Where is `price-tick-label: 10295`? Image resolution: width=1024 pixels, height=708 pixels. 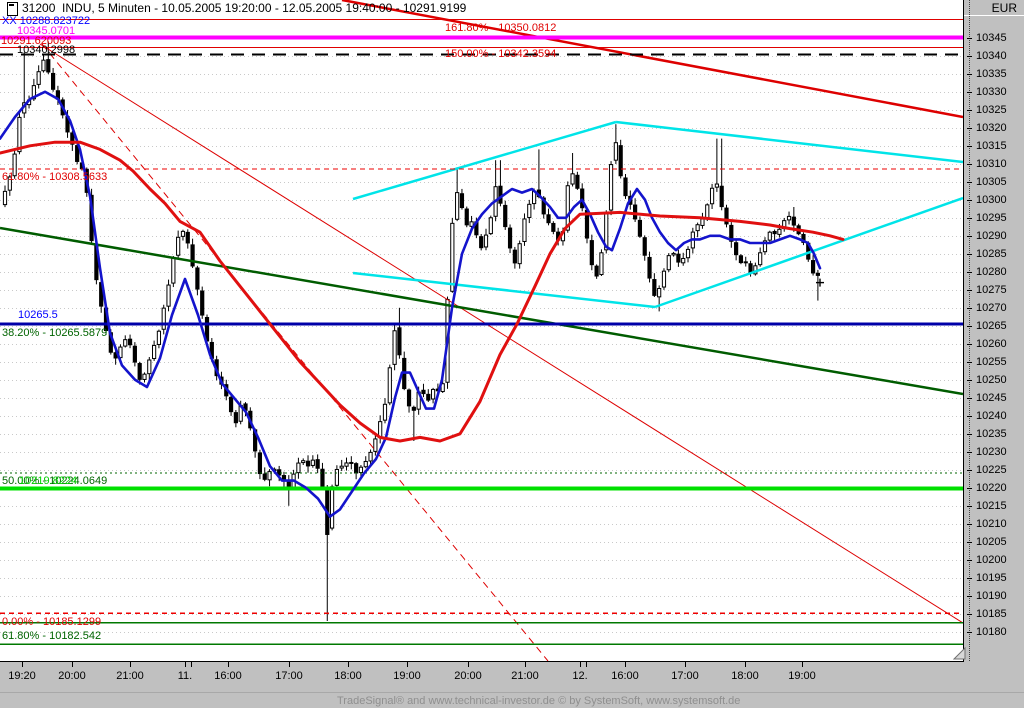
price-tick-label: 10295 is located at coordinates (991, 217).